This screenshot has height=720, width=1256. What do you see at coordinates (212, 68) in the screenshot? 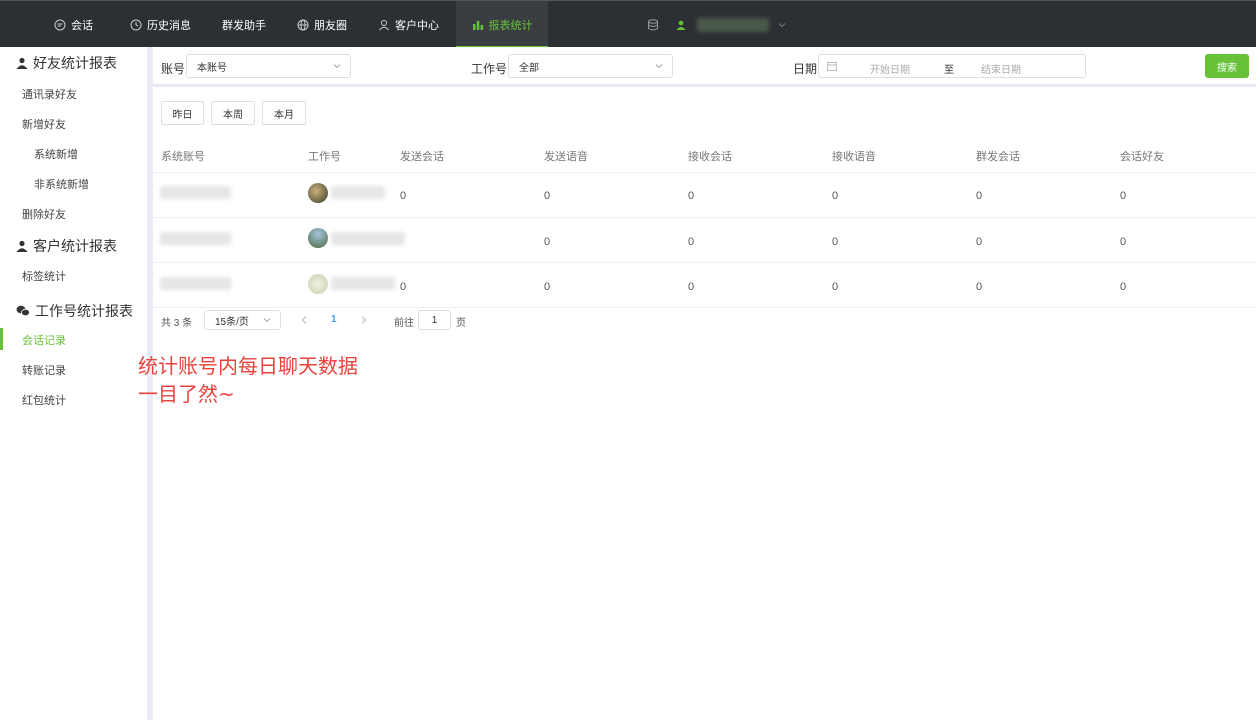
I see `account-select-value: 本账号` at bounding box center [212, 68].